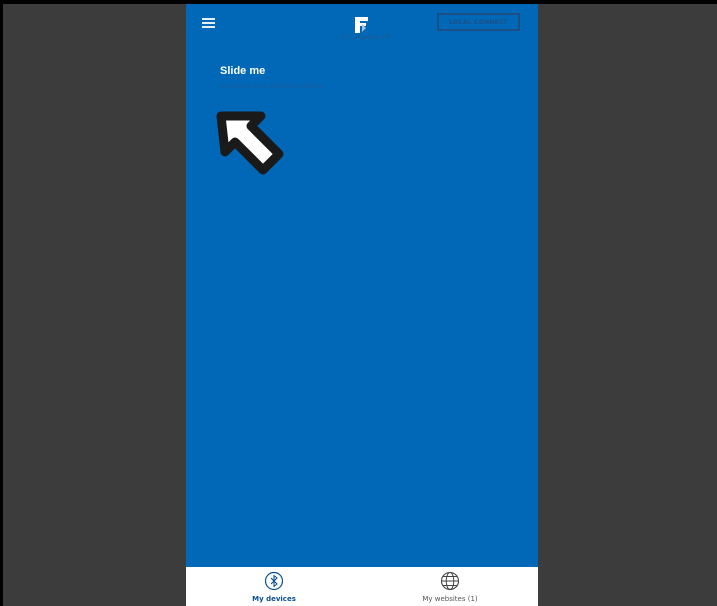 This screenshot has width=717, height=606. I want to click on local-connect-button: LOCAL CONNECT, so click(478, 22).